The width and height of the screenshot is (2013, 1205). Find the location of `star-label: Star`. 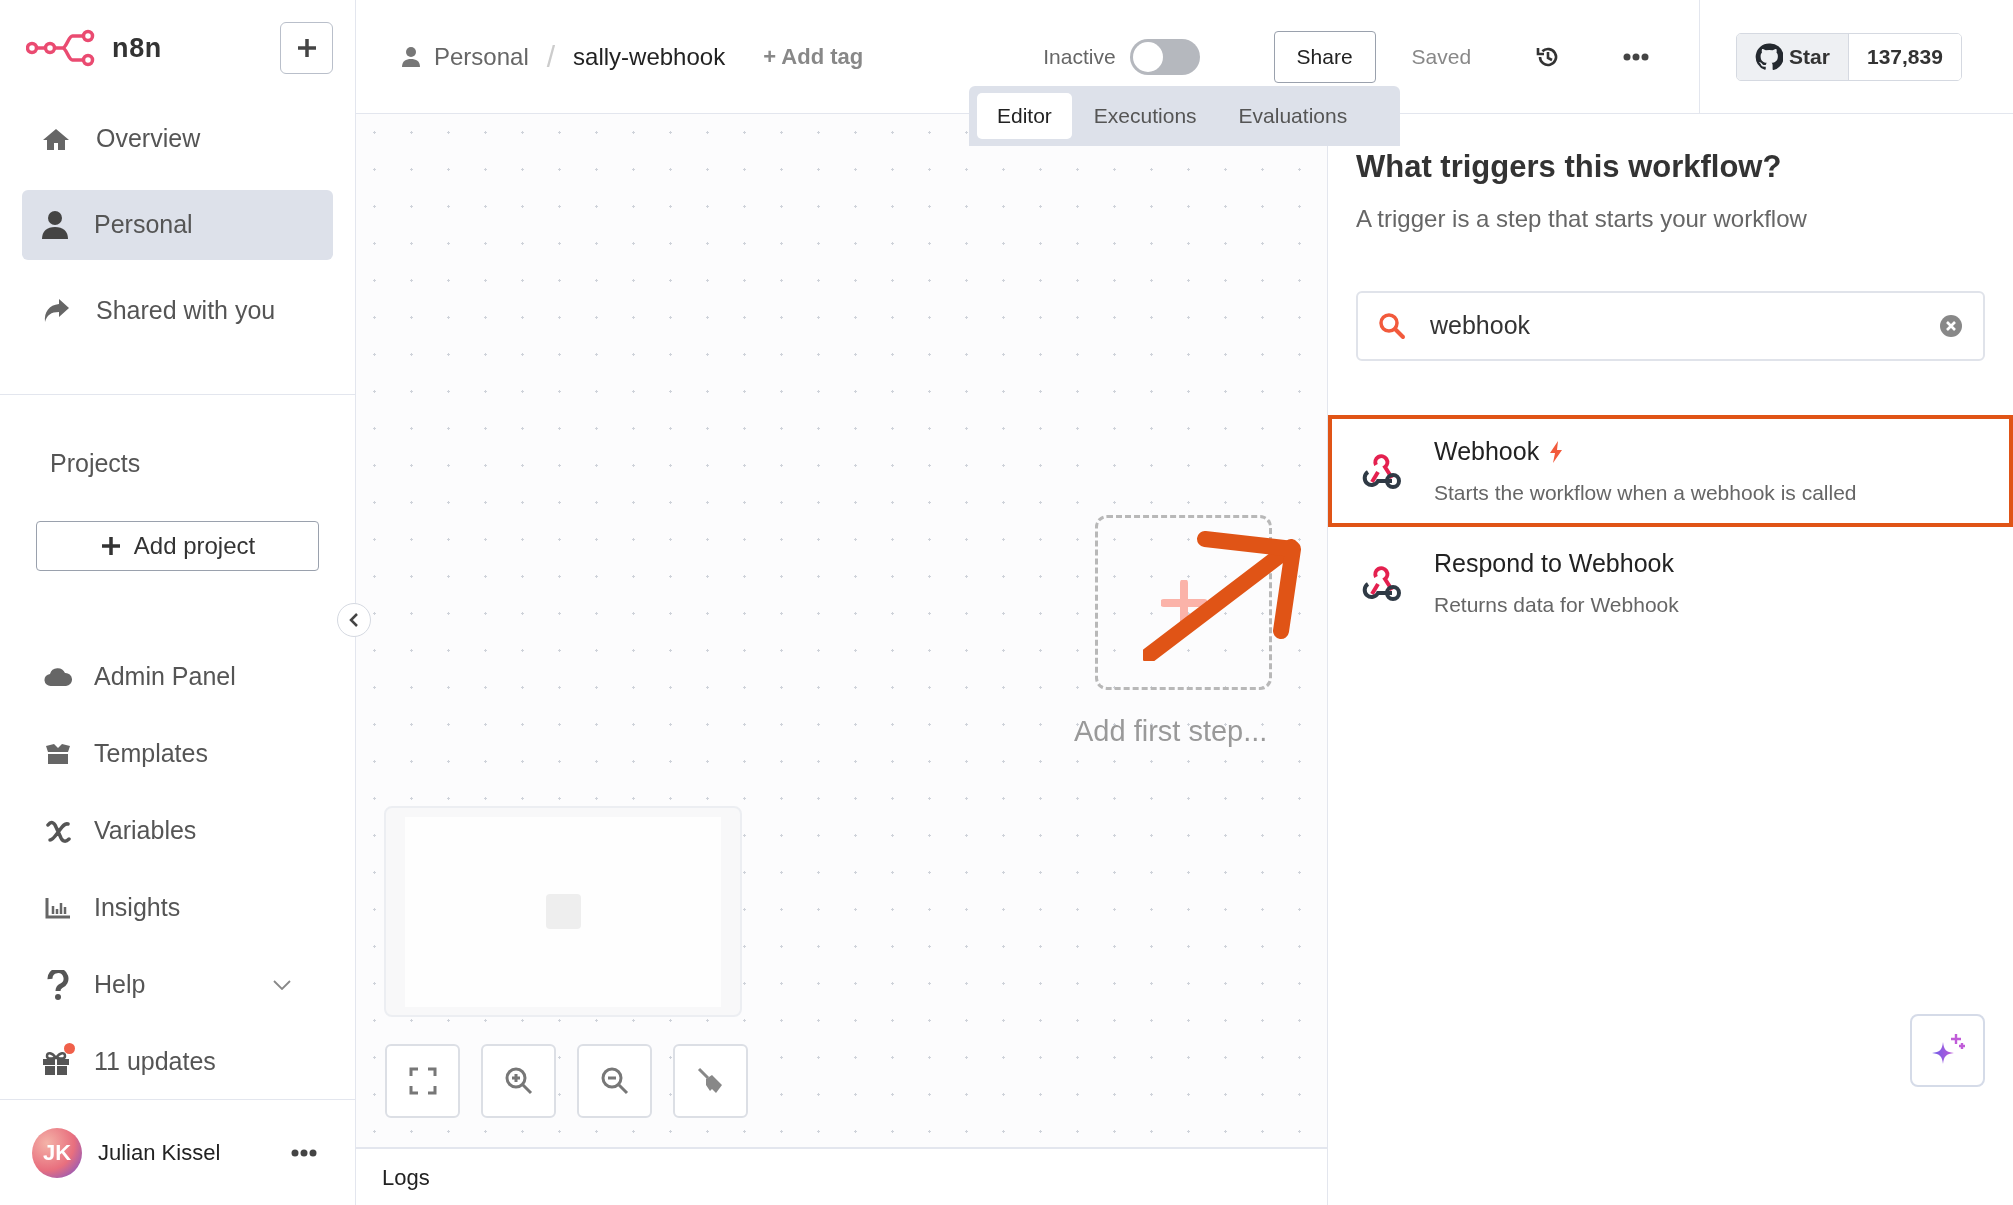

star-label: Star is located at coordinates (1809, 56).